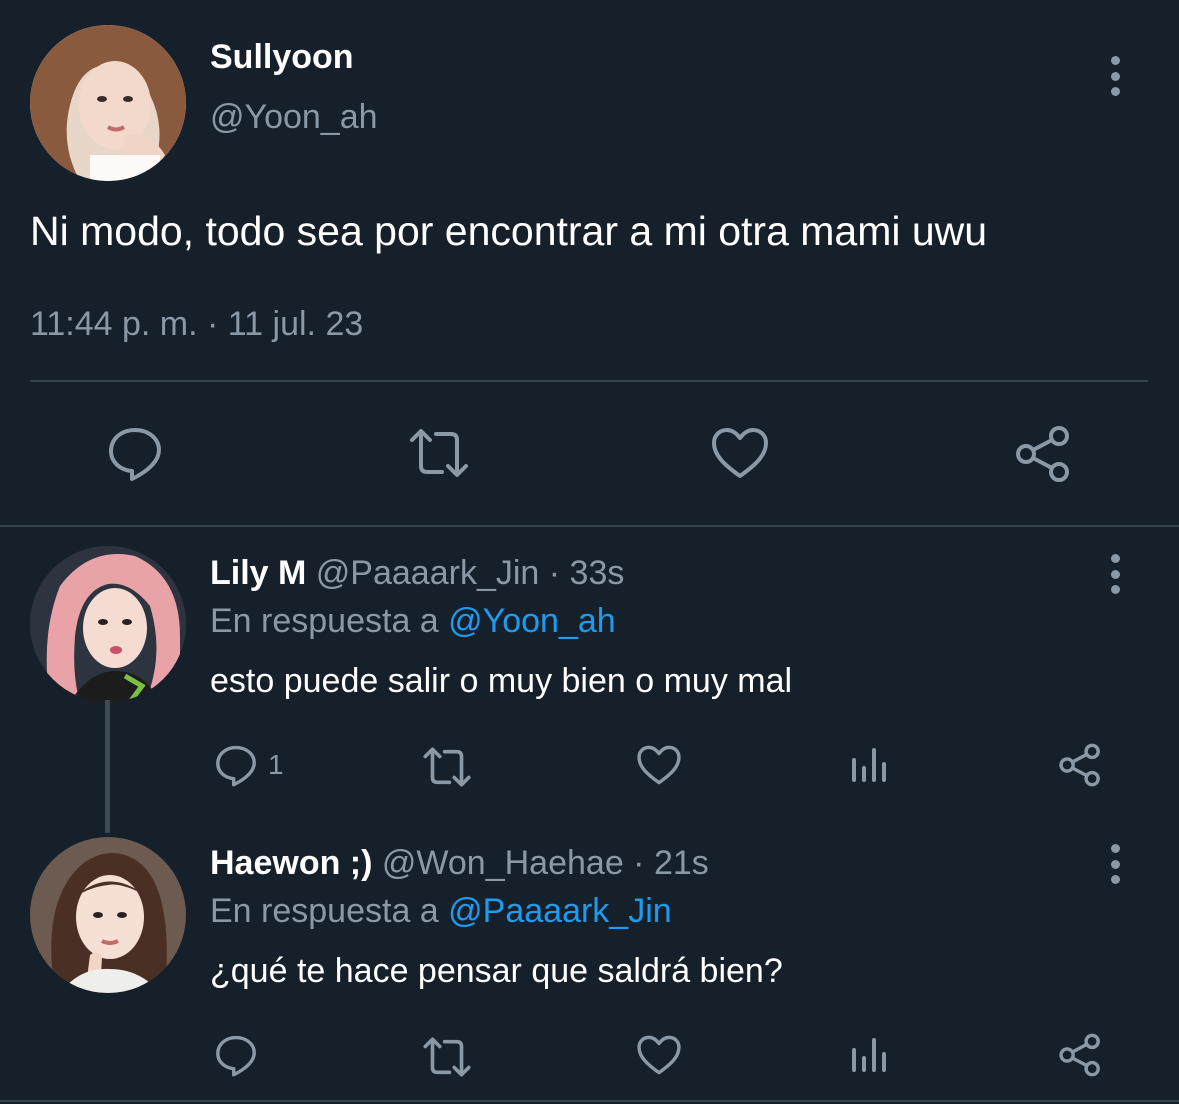 This screenshot has height=1104, width=1179. I want to click on reply-text: ¿qué te hace pensar que saldrá bien?, so click(496, 971).